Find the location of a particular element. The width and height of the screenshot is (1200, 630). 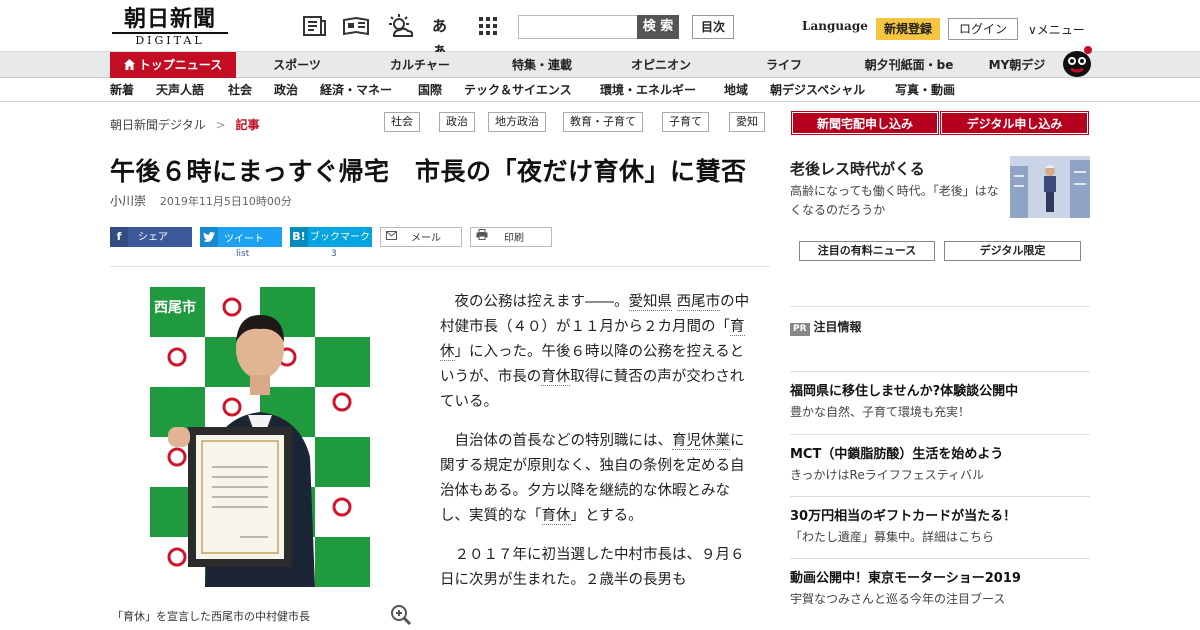

nav-top-news: トップニュース is located at coordinates (173, 65).